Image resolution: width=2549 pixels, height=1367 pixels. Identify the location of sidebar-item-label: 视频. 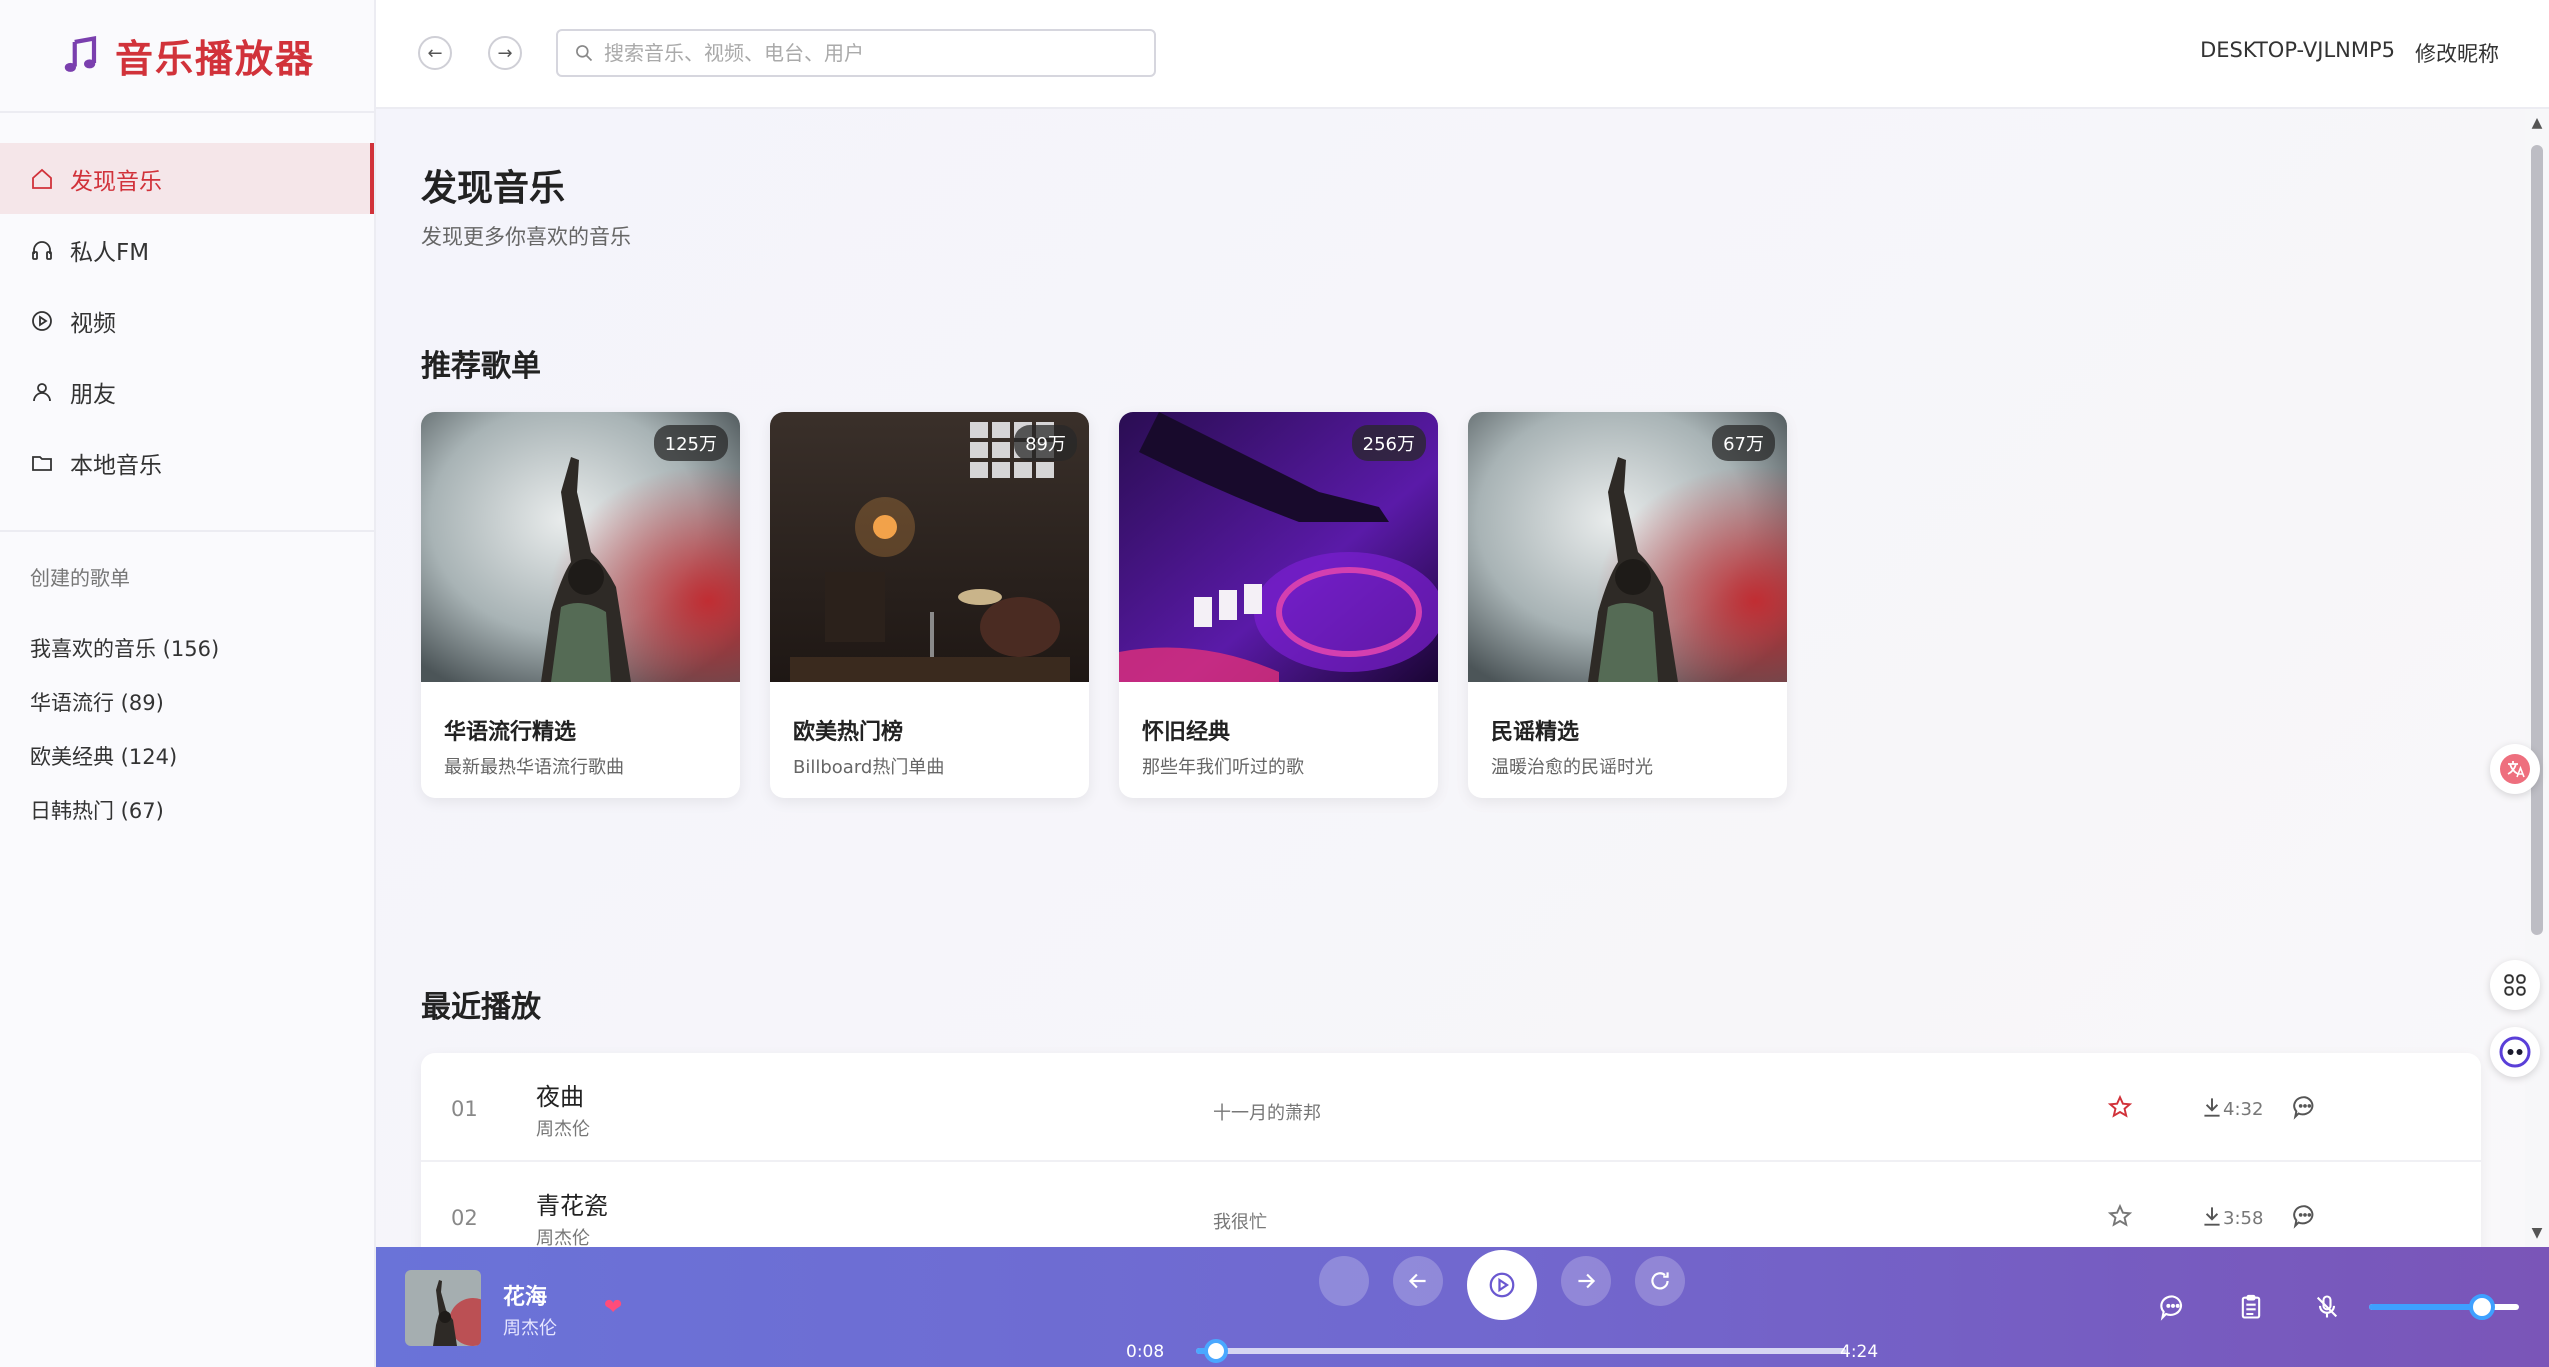
(93, 323).